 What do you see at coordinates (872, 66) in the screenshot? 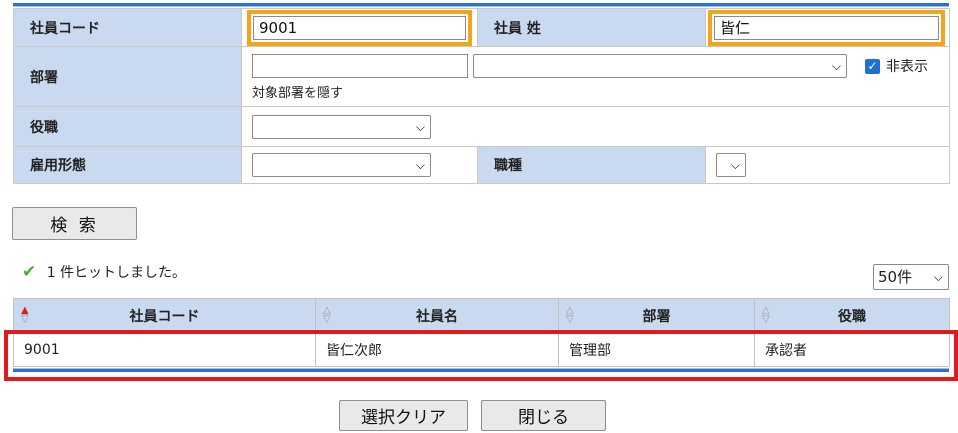
I see `hide-checkbox: ✓` at bounding box center [872, 66].